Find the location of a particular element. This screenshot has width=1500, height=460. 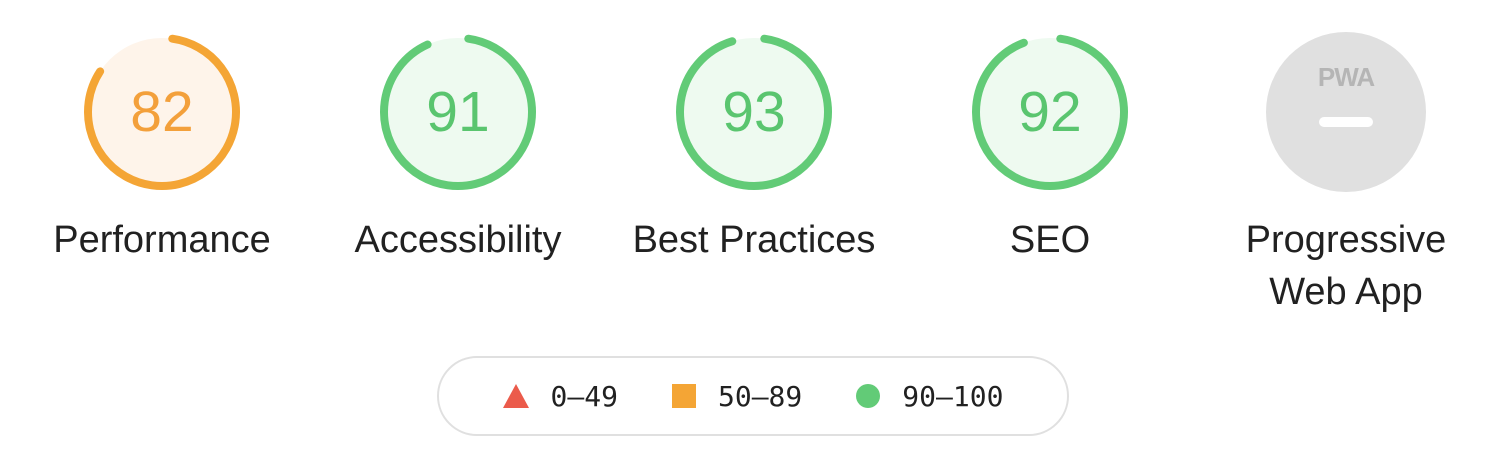

legend-range-average: 50–89 is located at coordinates (760, 396).